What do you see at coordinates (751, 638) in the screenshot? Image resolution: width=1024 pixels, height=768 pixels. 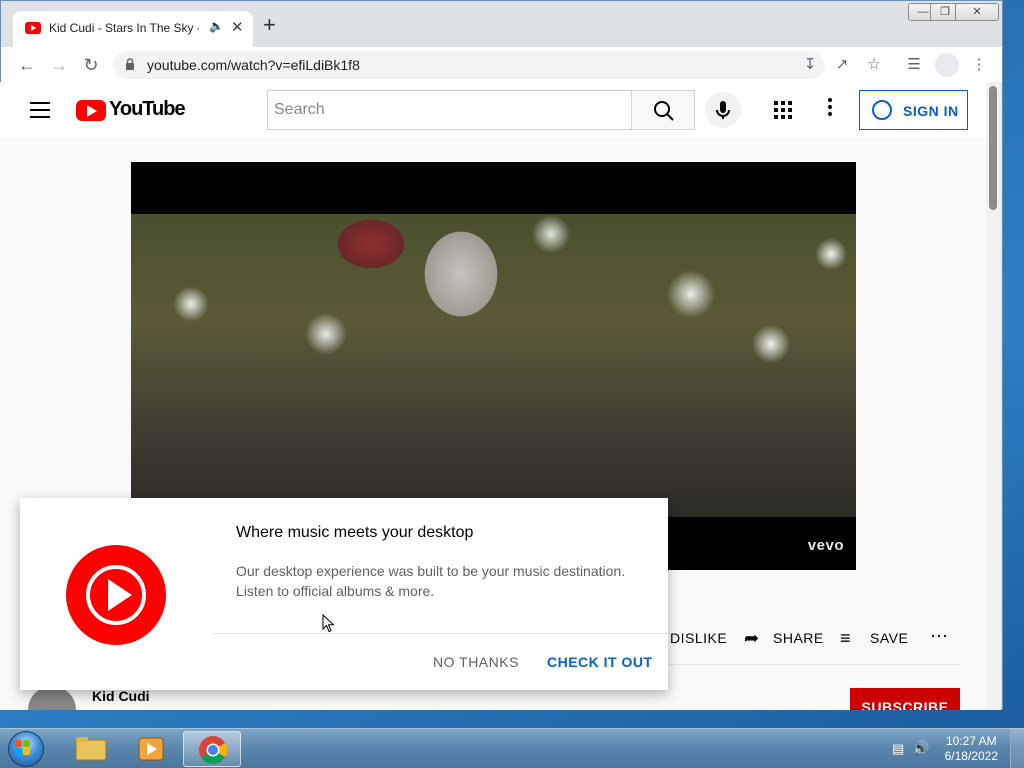 I see `share-icon: ➦` at bounding box center [751, 638].